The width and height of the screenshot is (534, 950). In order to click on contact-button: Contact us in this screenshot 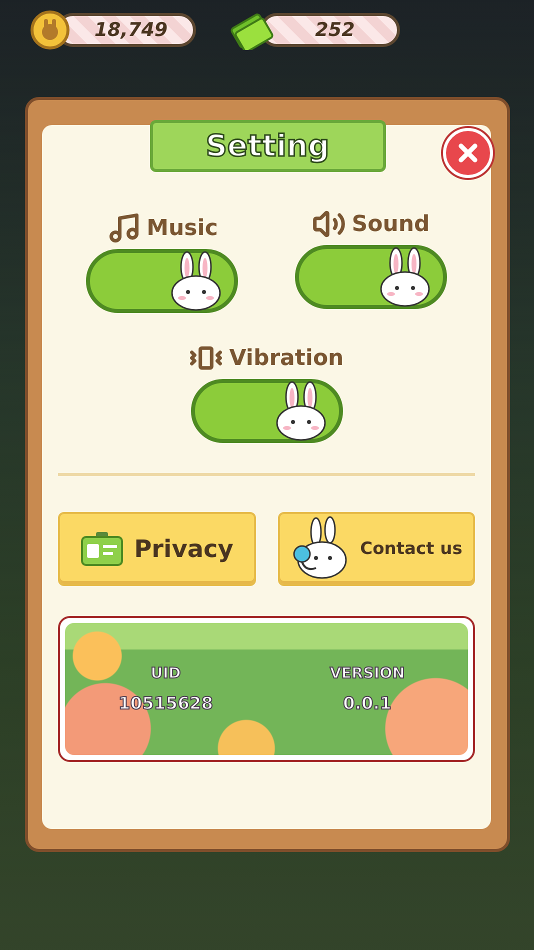, I will do `click(376, 549)`.